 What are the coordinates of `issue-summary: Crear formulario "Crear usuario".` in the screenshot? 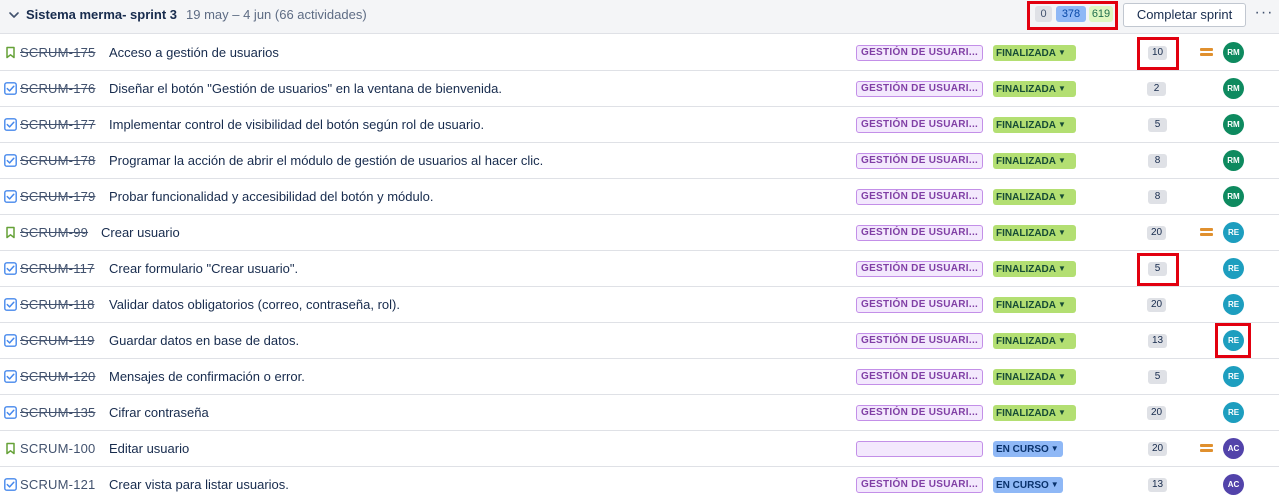 It's located at (203, 268).